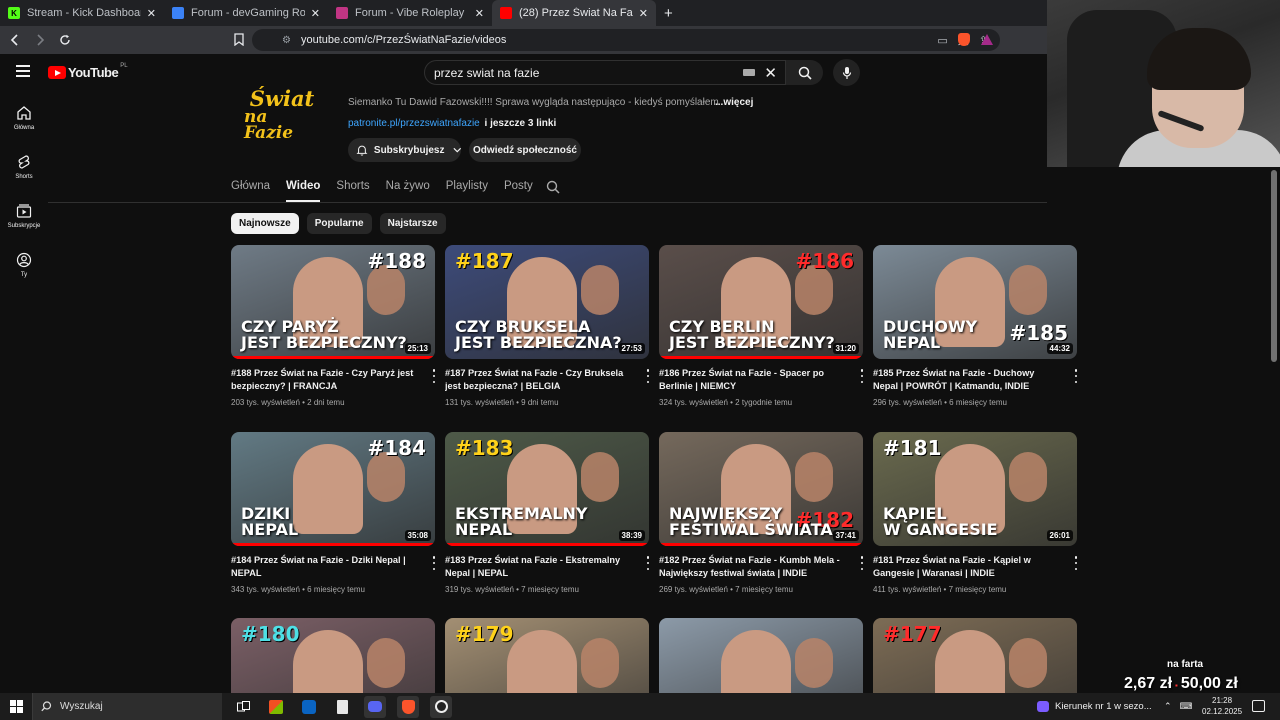 The height and width of the screenshot is (720, 1280). I want to click on video-thumbnail: #181 KĄPIEL W GANGESIE 26:01, so click(975, 489).